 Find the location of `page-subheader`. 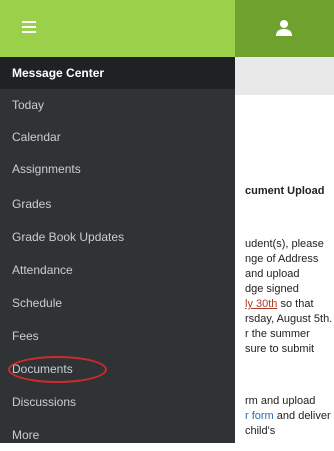

page-subheader is located at coordinates (284, 76).